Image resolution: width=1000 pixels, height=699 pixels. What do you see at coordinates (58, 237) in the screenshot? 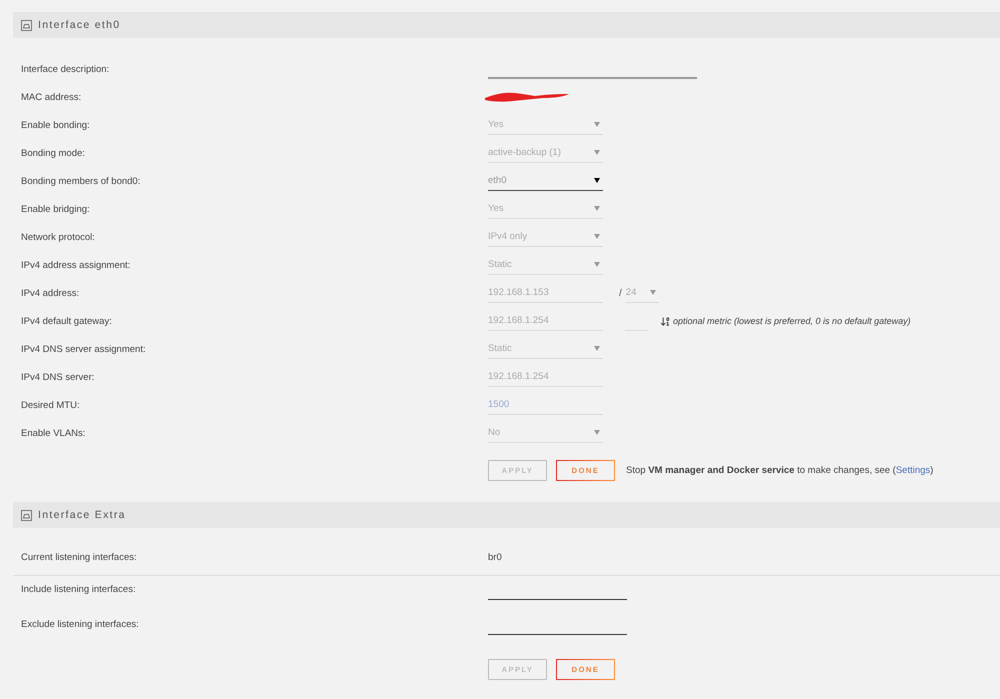
I see `field-label: Network protocol:` at bounding box center [58, 237].